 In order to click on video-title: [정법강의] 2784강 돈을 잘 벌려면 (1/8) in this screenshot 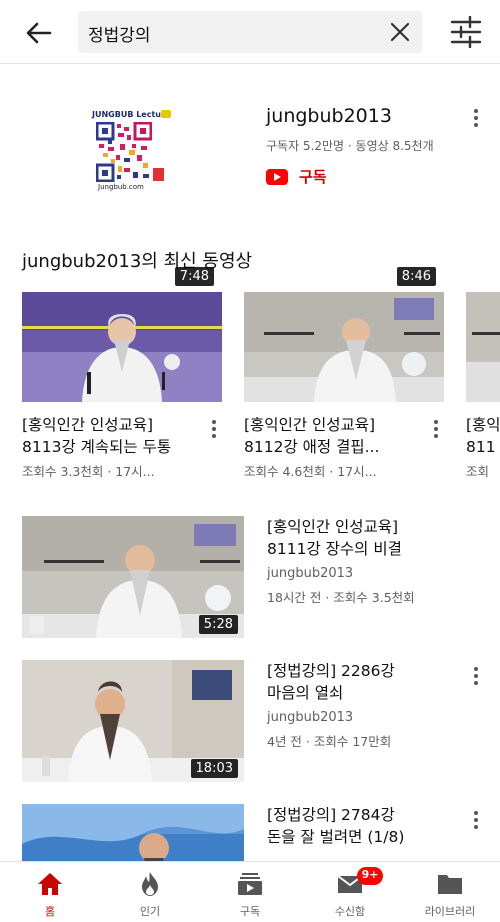, I will do `click(367, 826)`.